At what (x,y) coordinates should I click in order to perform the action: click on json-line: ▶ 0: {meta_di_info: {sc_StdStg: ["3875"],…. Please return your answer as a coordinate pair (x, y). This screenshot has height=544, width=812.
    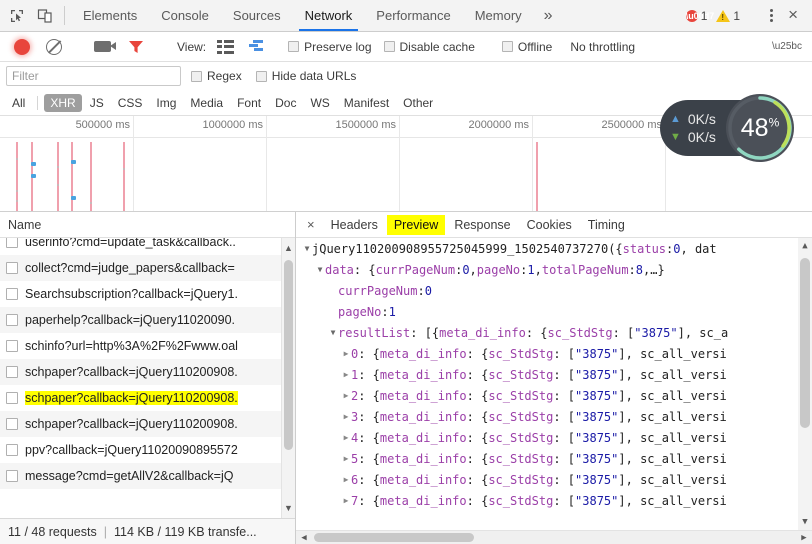
    Looking at the image, I should click on (554, 353).